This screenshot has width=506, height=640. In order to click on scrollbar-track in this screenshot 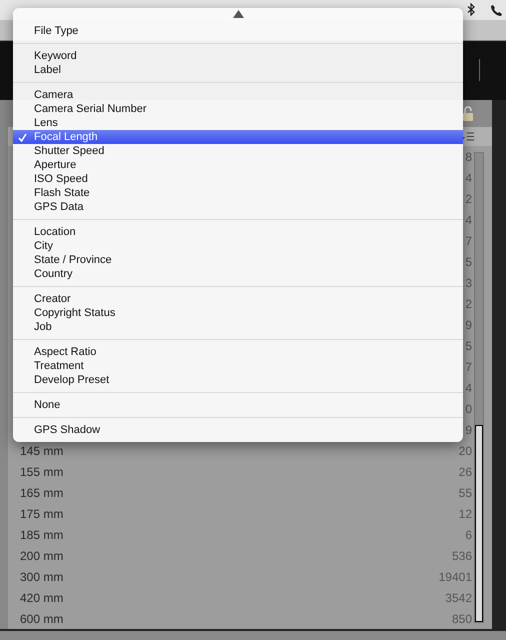, I will do `click(479, 388)`.